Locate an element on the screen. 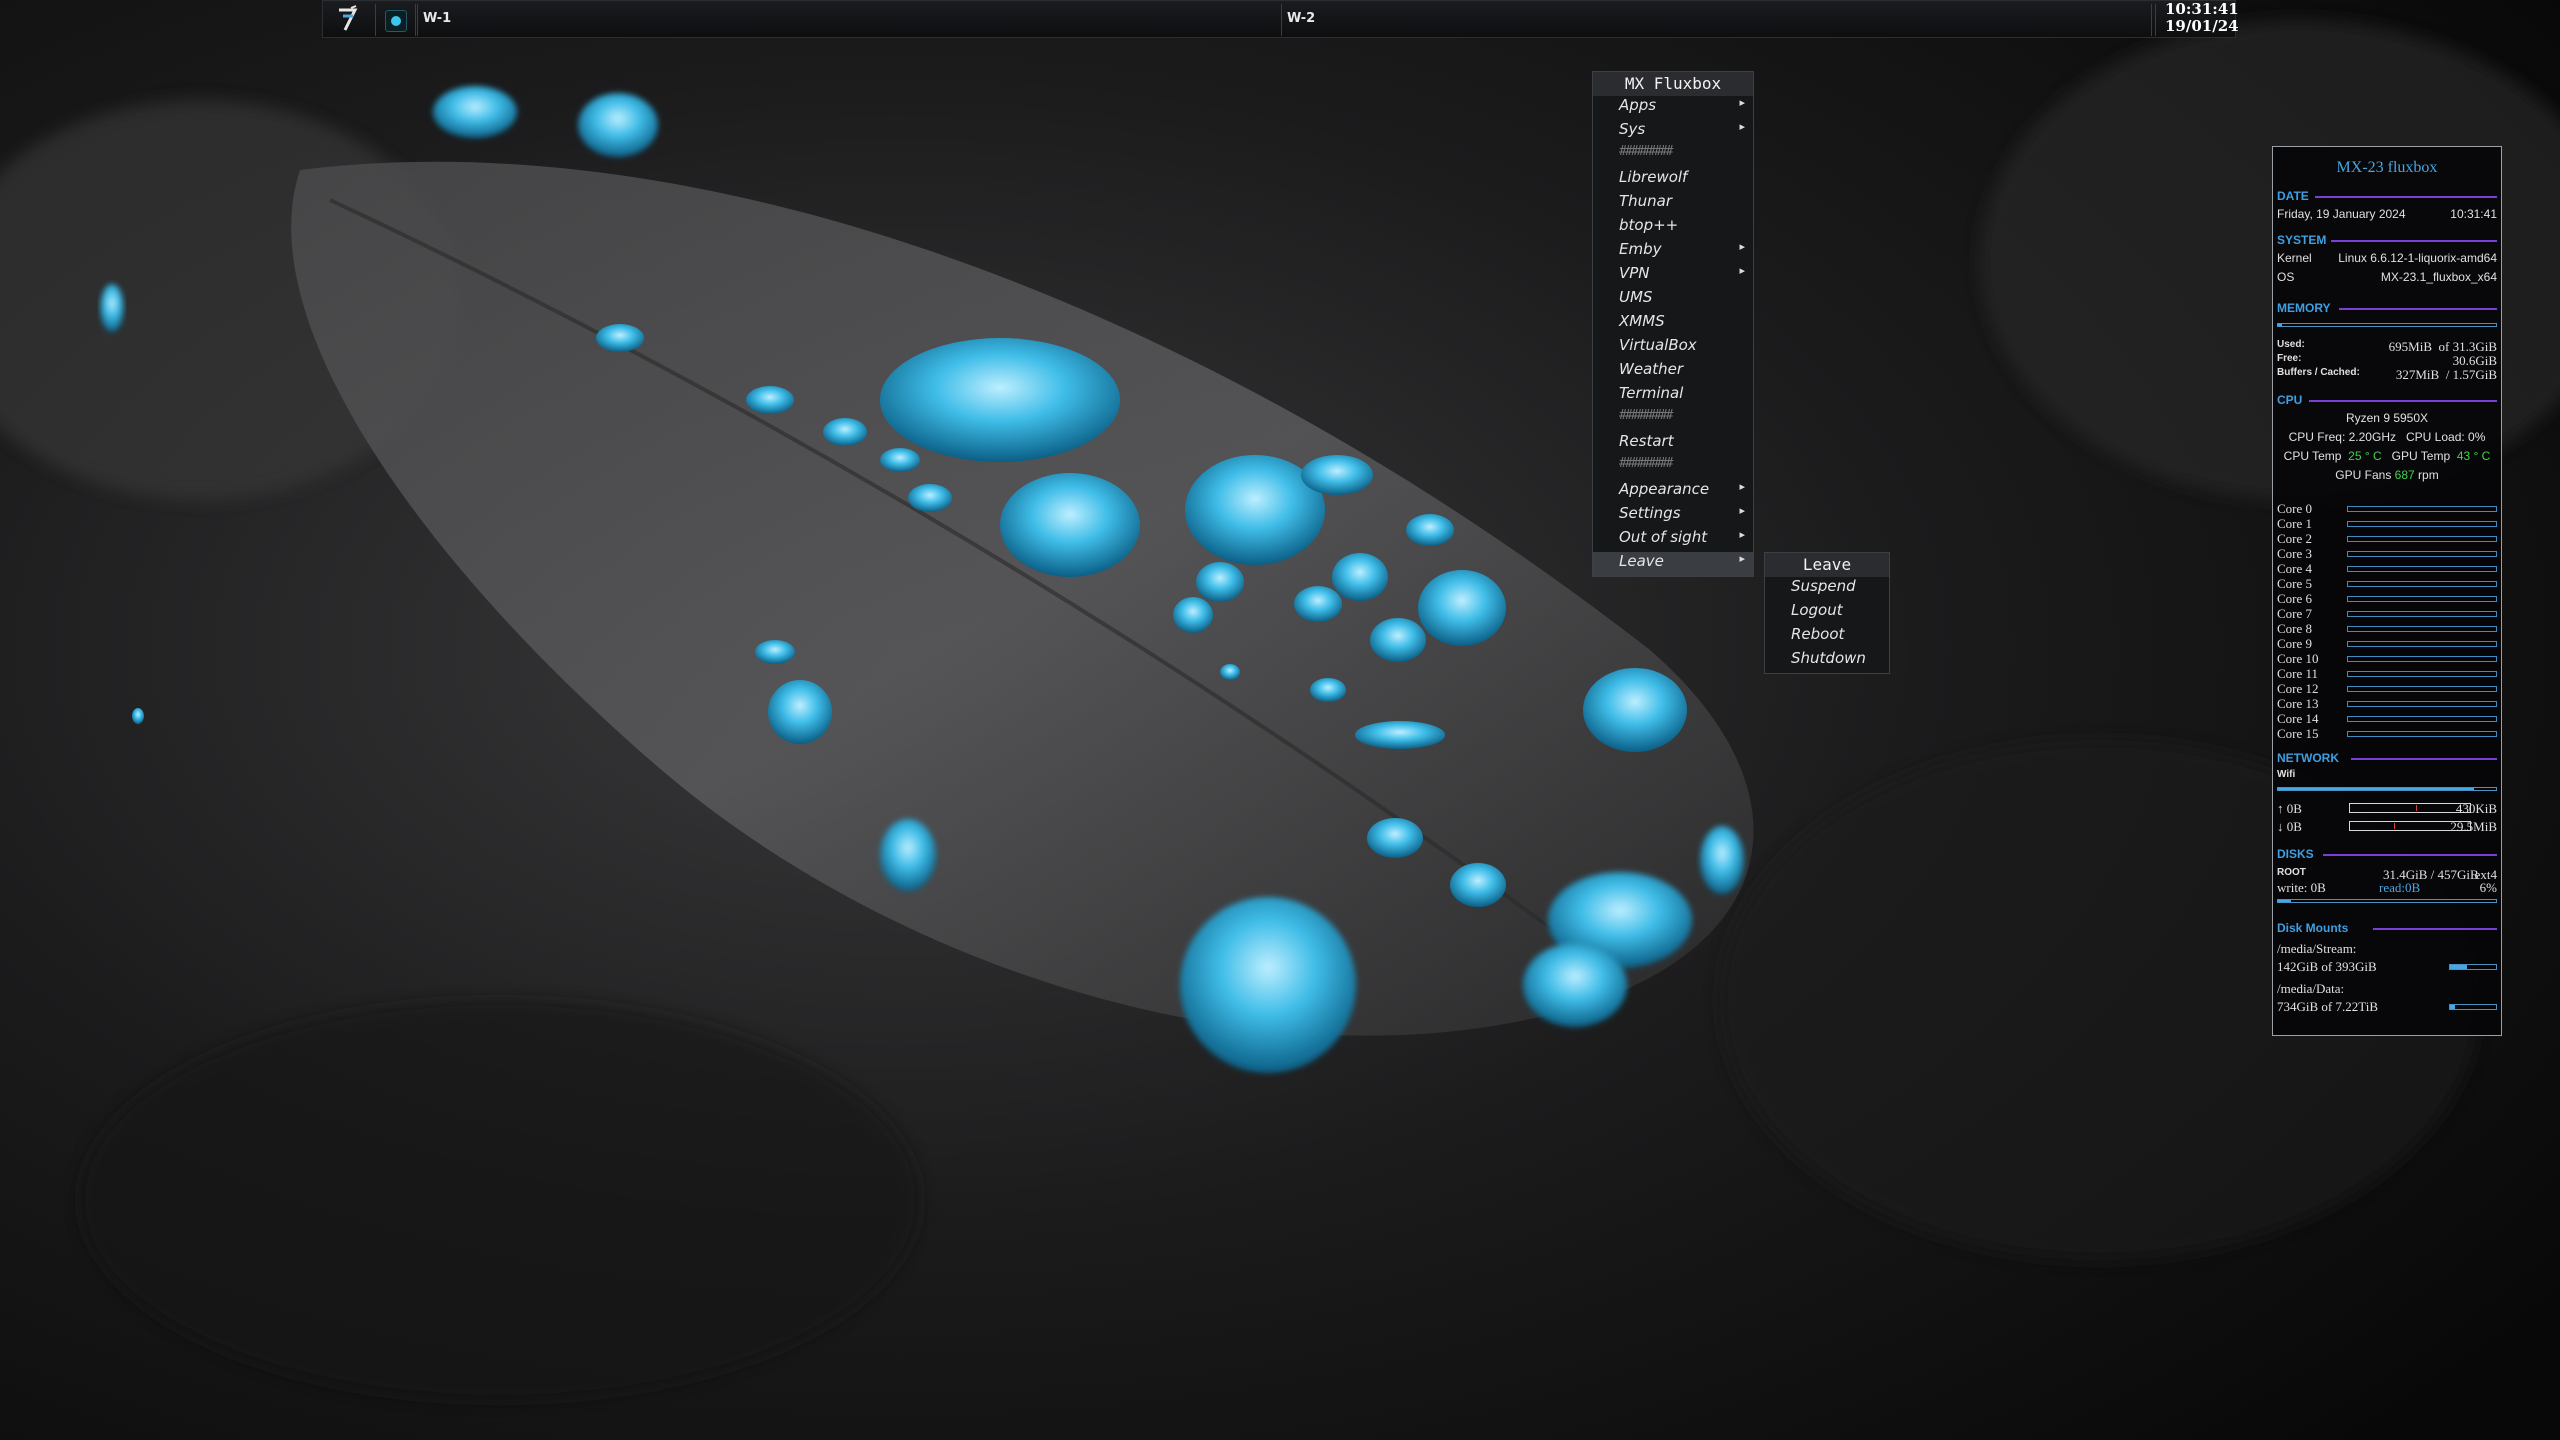 The height and width of the screenshot is (1440, 2560). menu-item-suspend: Suspend is located at coordinates (1827, 589).